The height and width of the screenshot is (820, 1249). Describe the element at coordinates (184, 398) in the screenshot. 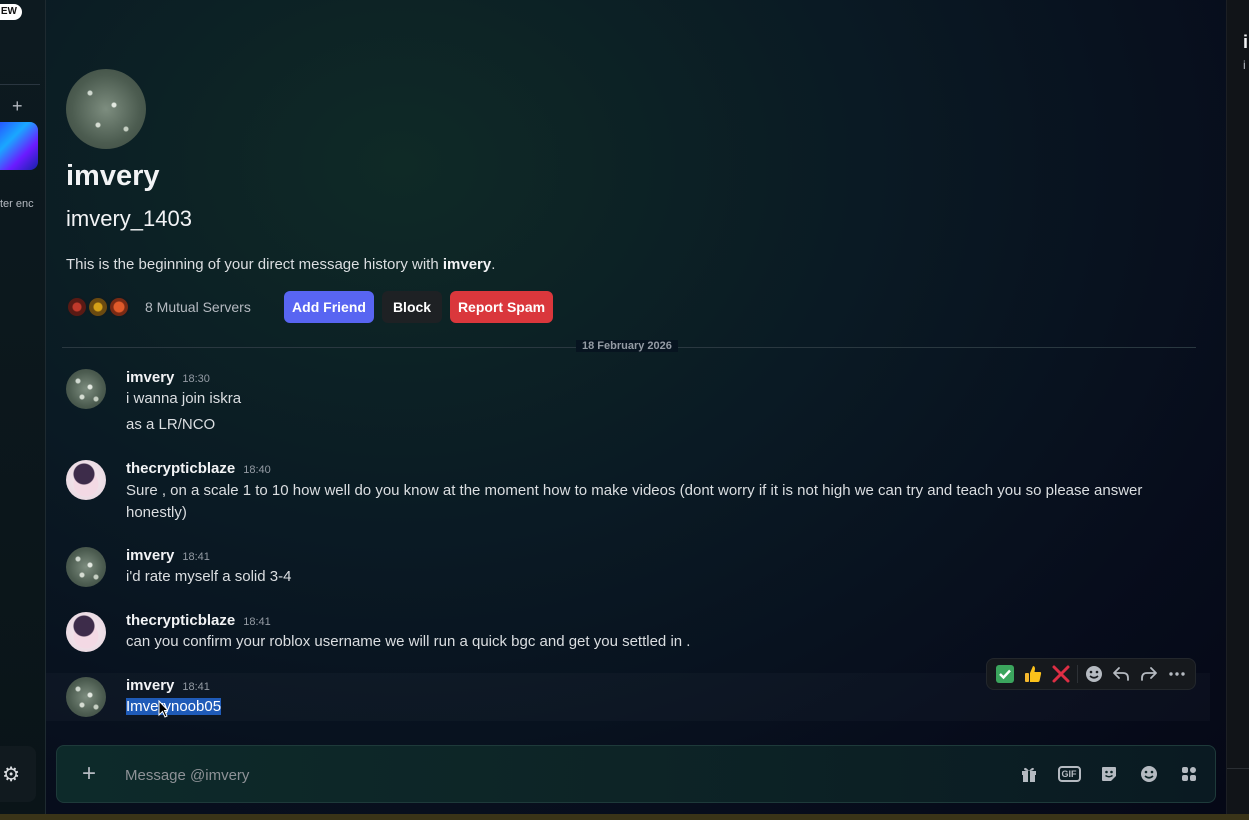

I see `message-text: i wanna join iskra` at that location.